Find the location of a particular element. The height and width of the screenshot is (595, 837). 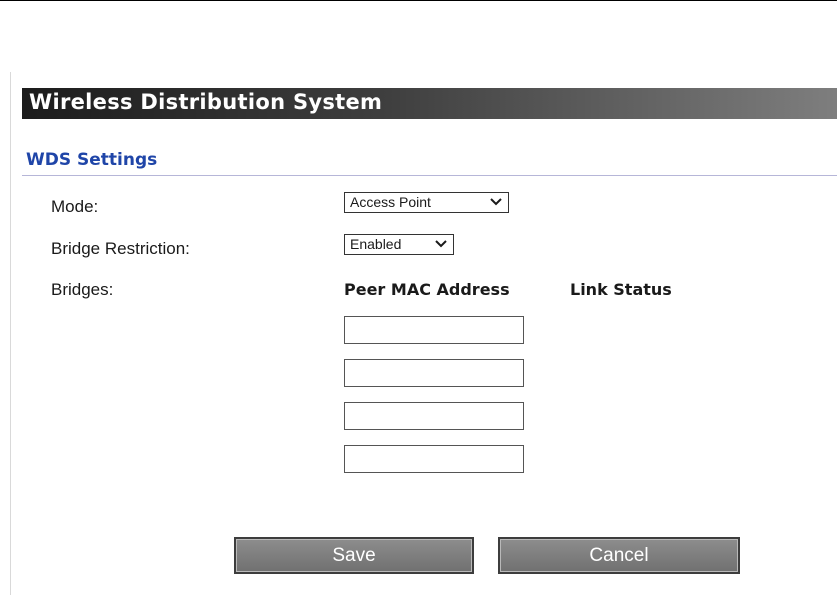

page-title: Wireless Distribution System is located at coordinates (206, 102).